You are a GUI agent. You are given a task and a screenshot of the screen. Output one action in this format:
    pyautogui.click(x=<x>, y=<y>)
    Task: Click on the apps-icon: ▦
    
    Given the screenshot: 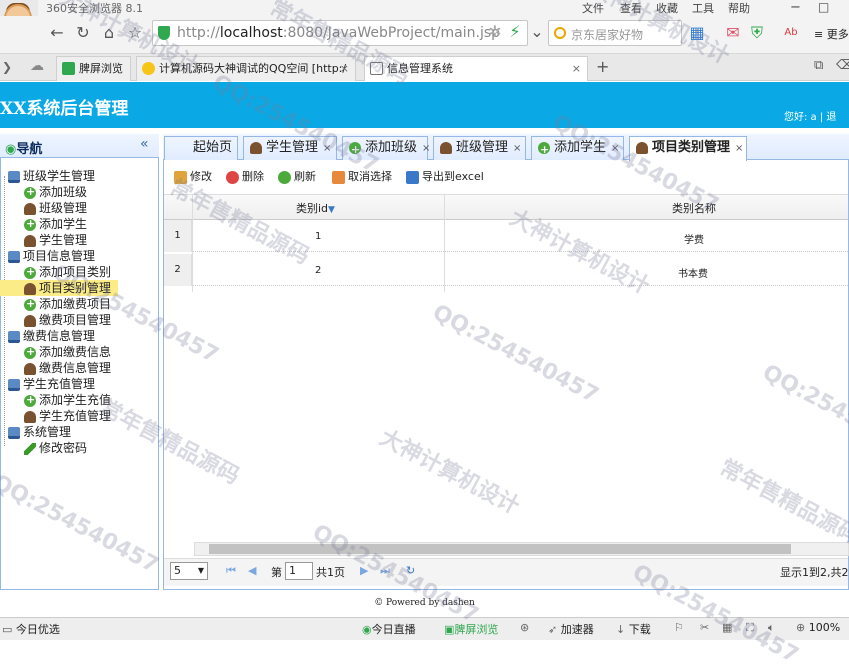 What is the action you would take?
    pyautogui.click(x=697, y=33)
    